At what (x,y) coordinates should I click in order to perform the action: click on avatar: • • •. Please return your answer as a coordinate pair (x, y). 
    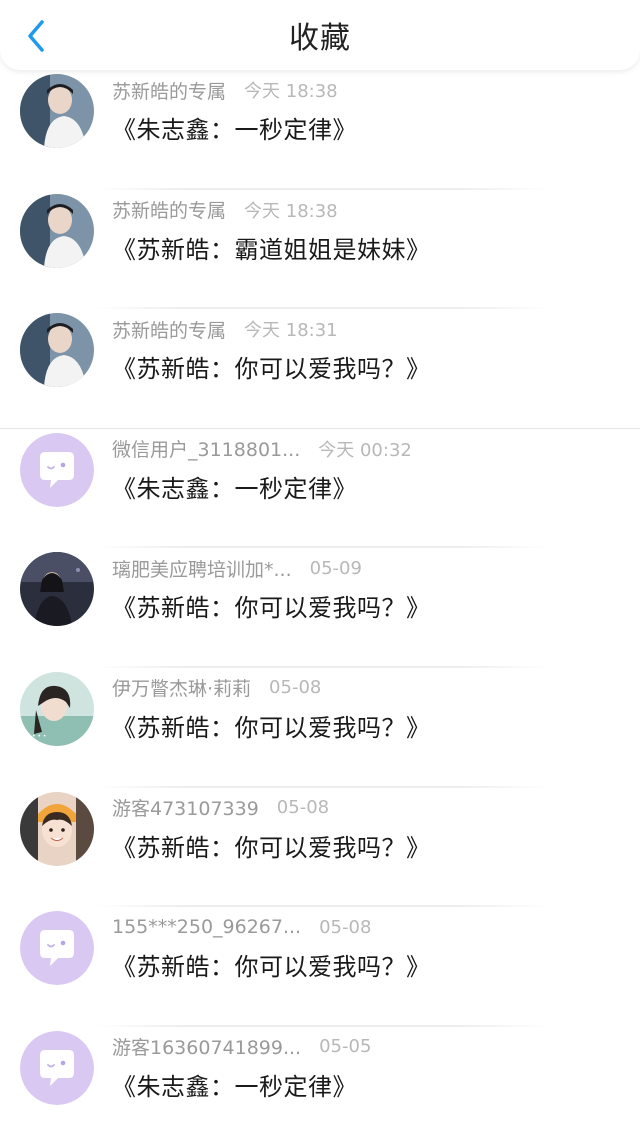
    Looking at the image, I should click on (57, 708).